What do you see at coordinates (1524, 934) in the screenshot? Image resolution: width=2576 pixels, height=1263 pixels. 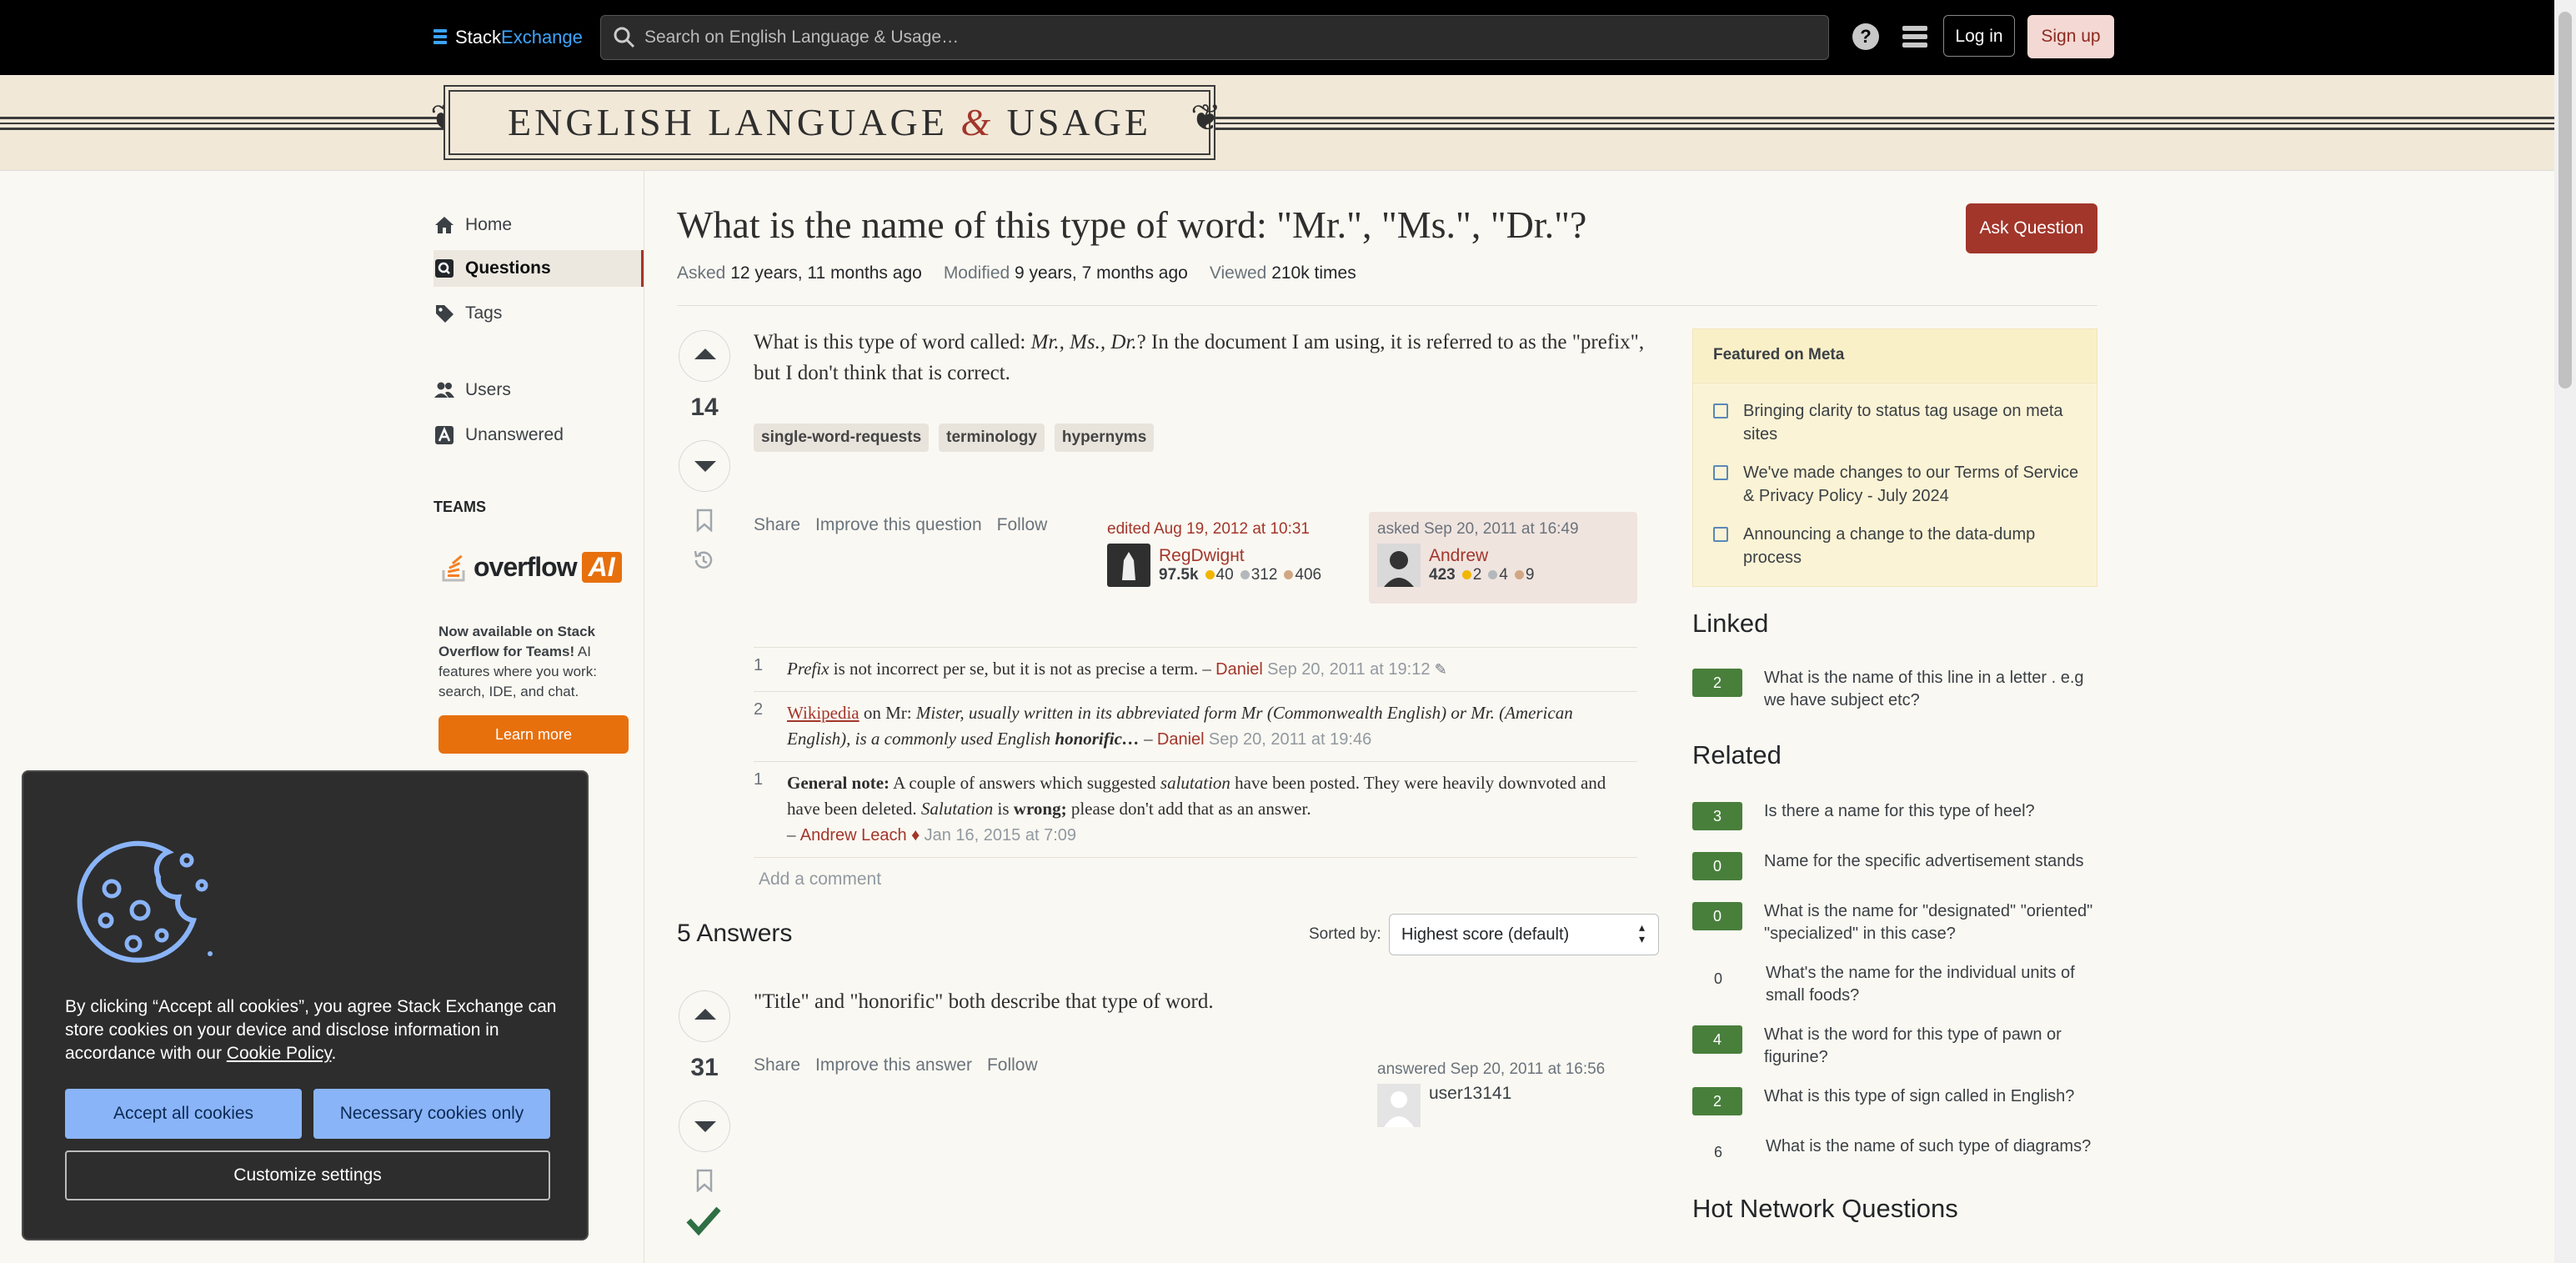 I see `sort-select: Highest score (default)` at bounding box center [1524, 934].